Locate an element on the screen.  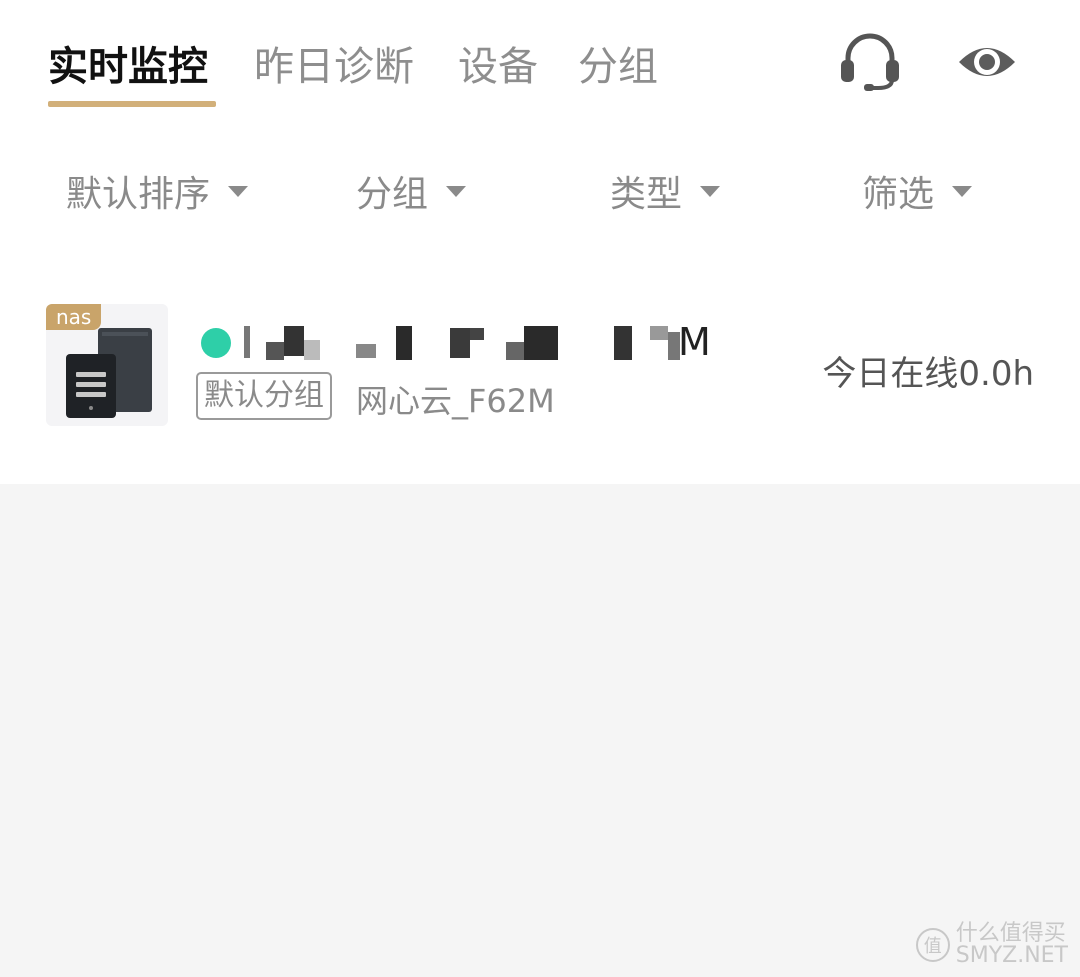
device-name-suffix: M is located at coordinates (694, 342).